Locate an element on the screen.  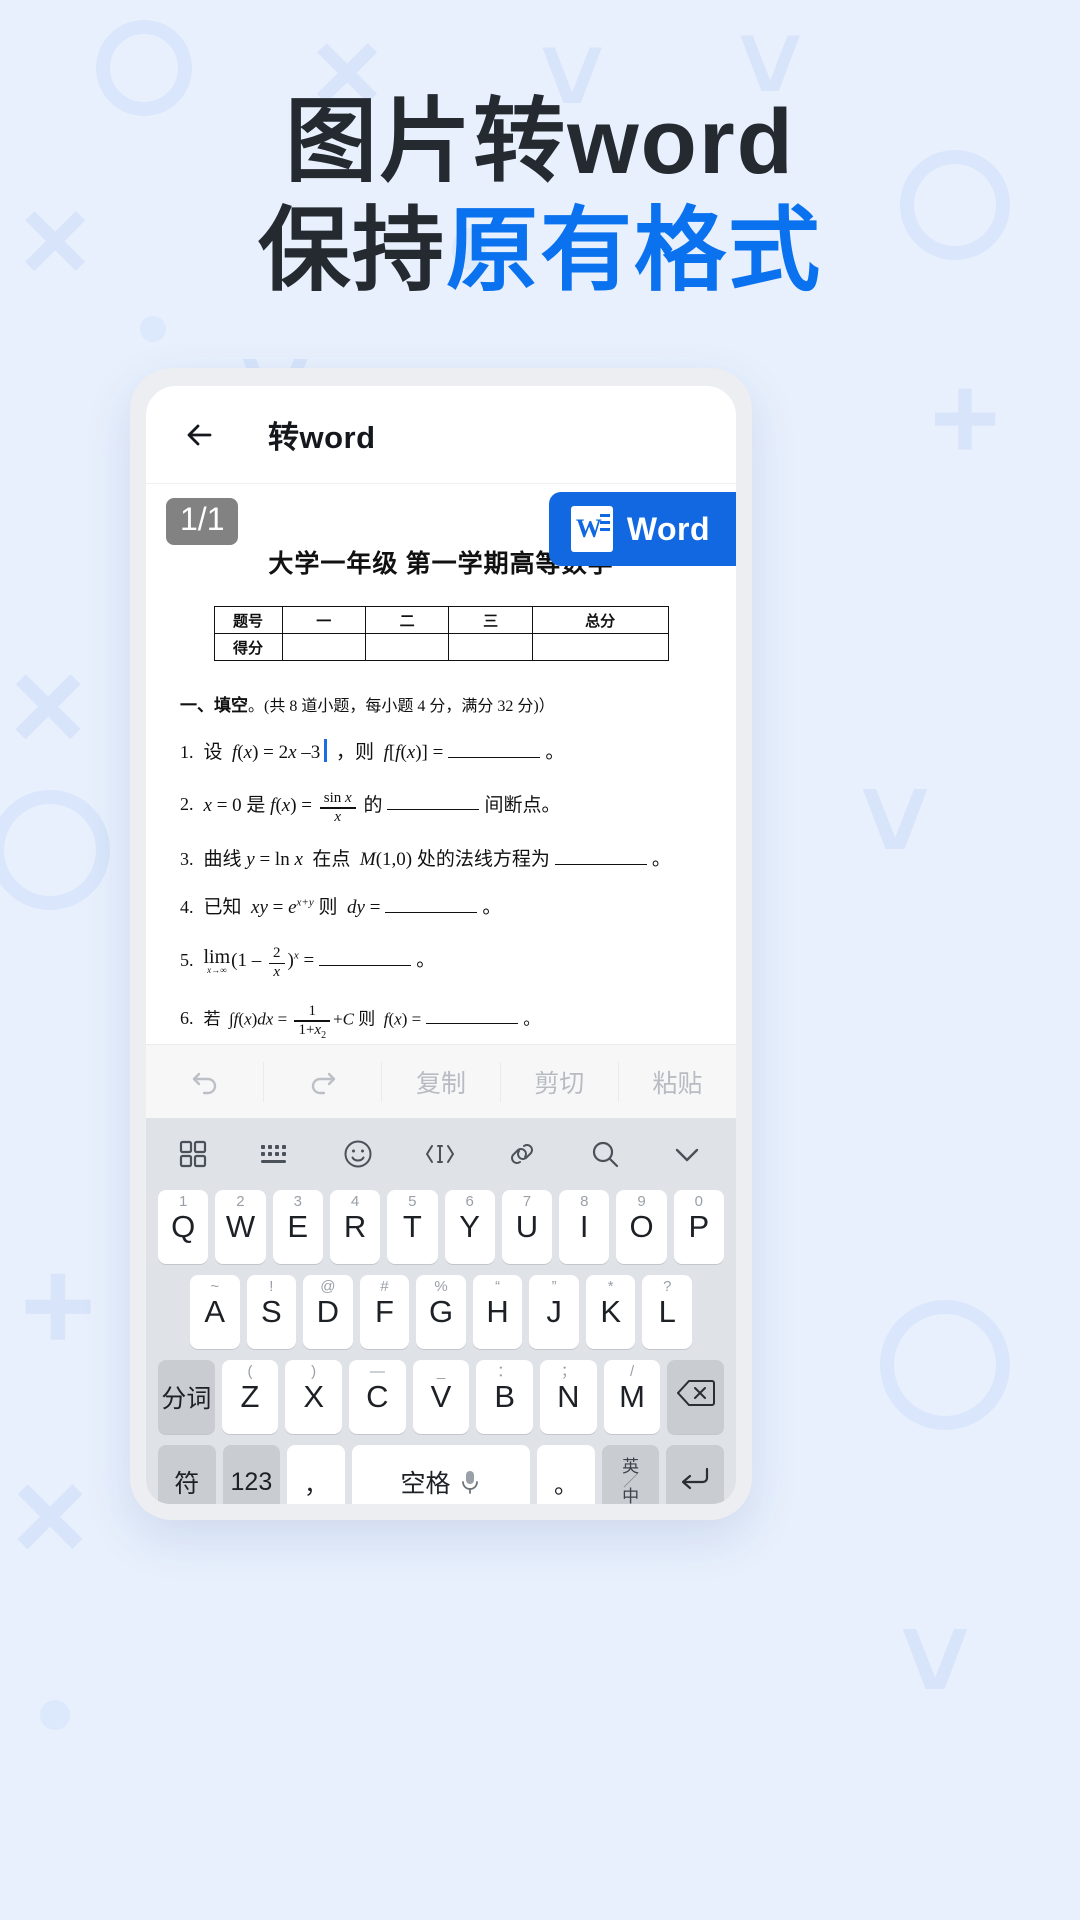
key-t: 5T is located at coordinates (412, 1227).